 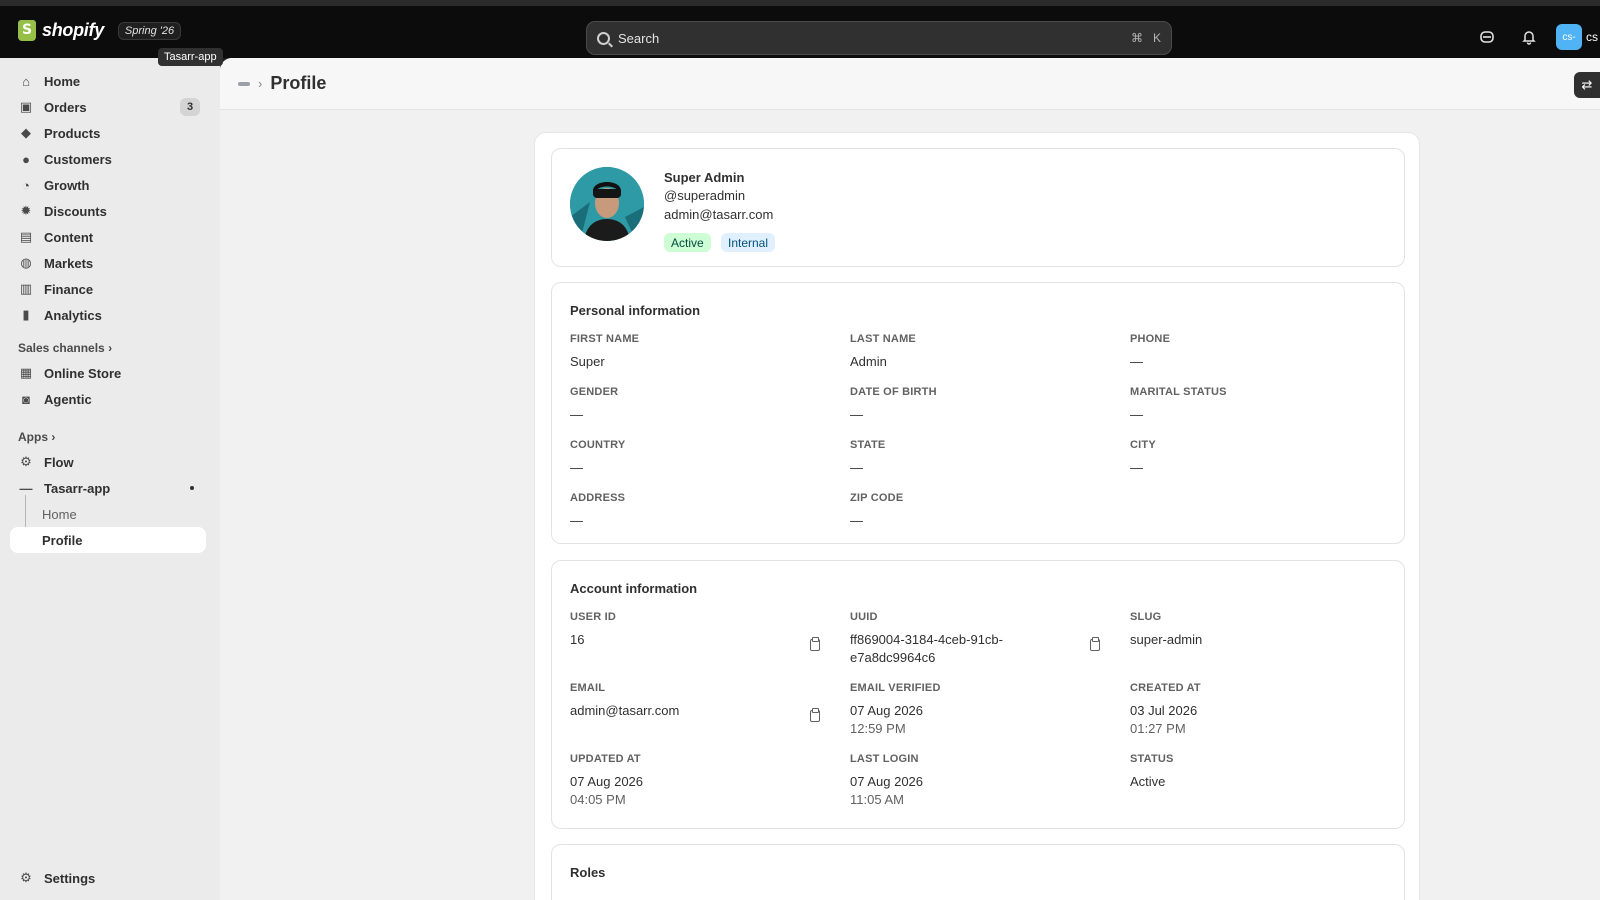 I want to click on chevron-right-icon: ›, so click(x=110, y=348).